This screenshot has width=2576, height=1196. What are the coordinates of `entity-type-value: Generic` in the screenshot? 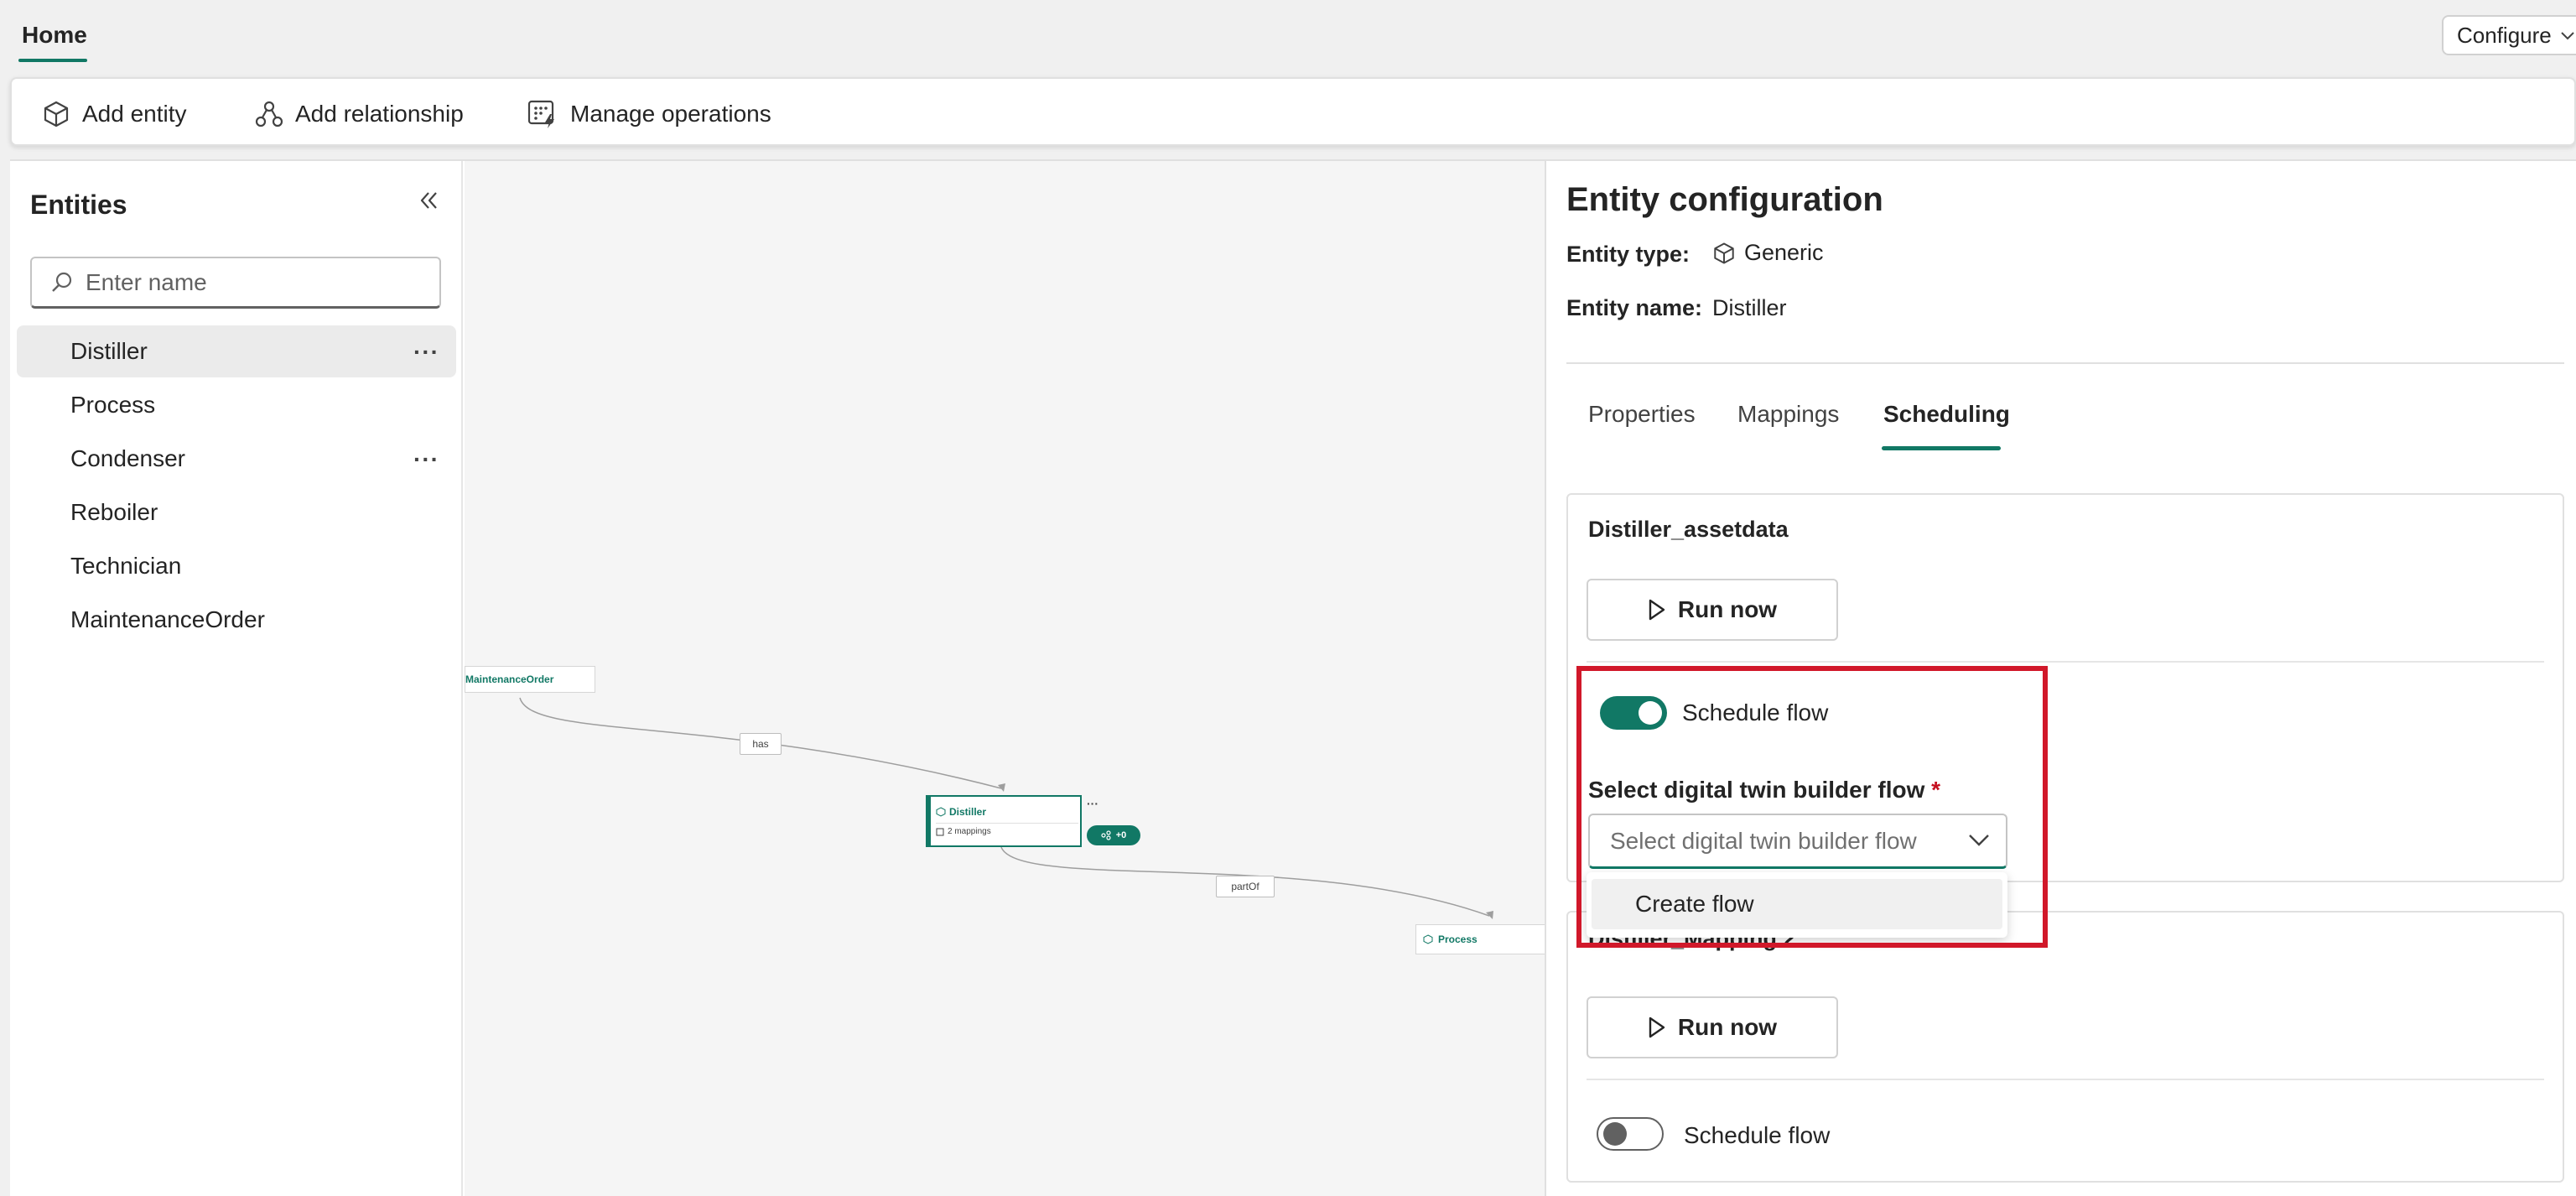 It's located at (1768, 253).